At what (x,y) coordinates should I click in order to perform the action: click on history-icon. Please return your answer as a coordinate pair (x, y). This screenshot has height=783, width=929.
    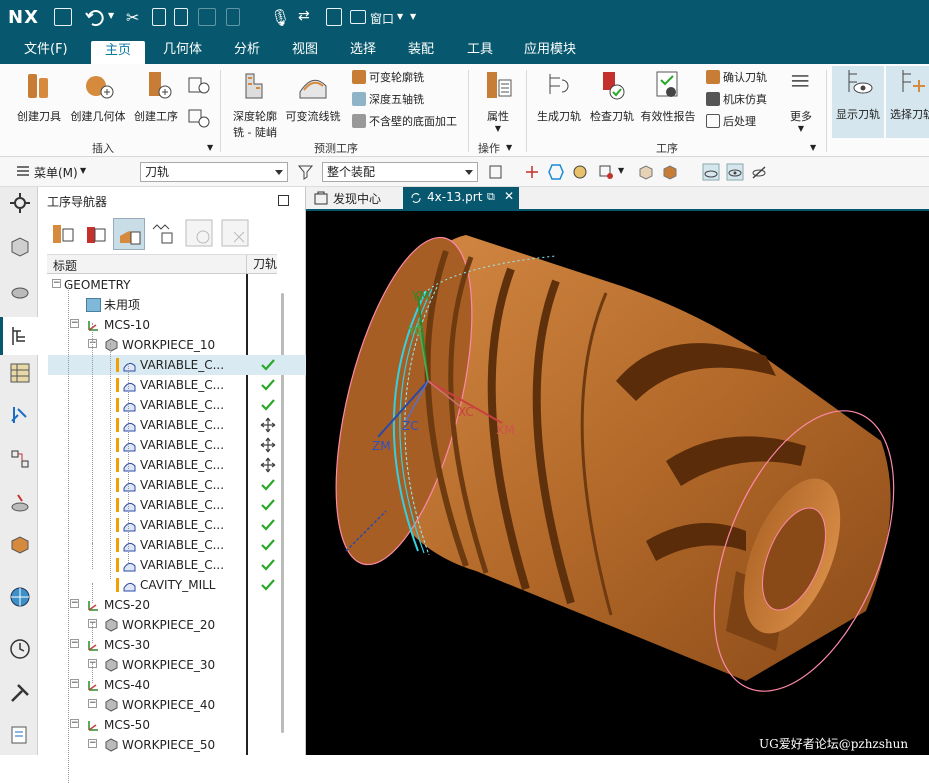
    Looking at the image, I should click on (20, 649).